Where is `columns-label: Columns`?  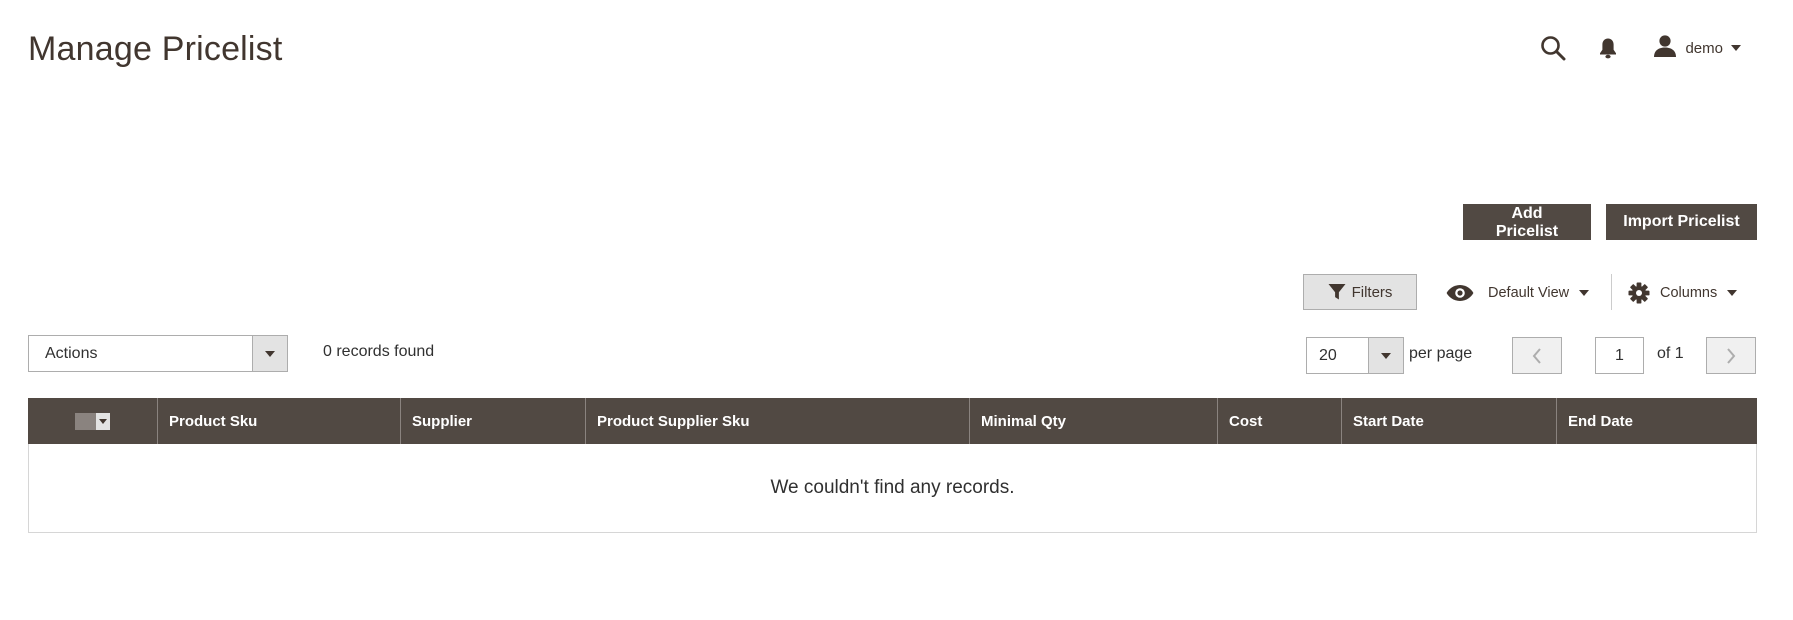 columns-label: Columns is located at coordinates (1689, 293).